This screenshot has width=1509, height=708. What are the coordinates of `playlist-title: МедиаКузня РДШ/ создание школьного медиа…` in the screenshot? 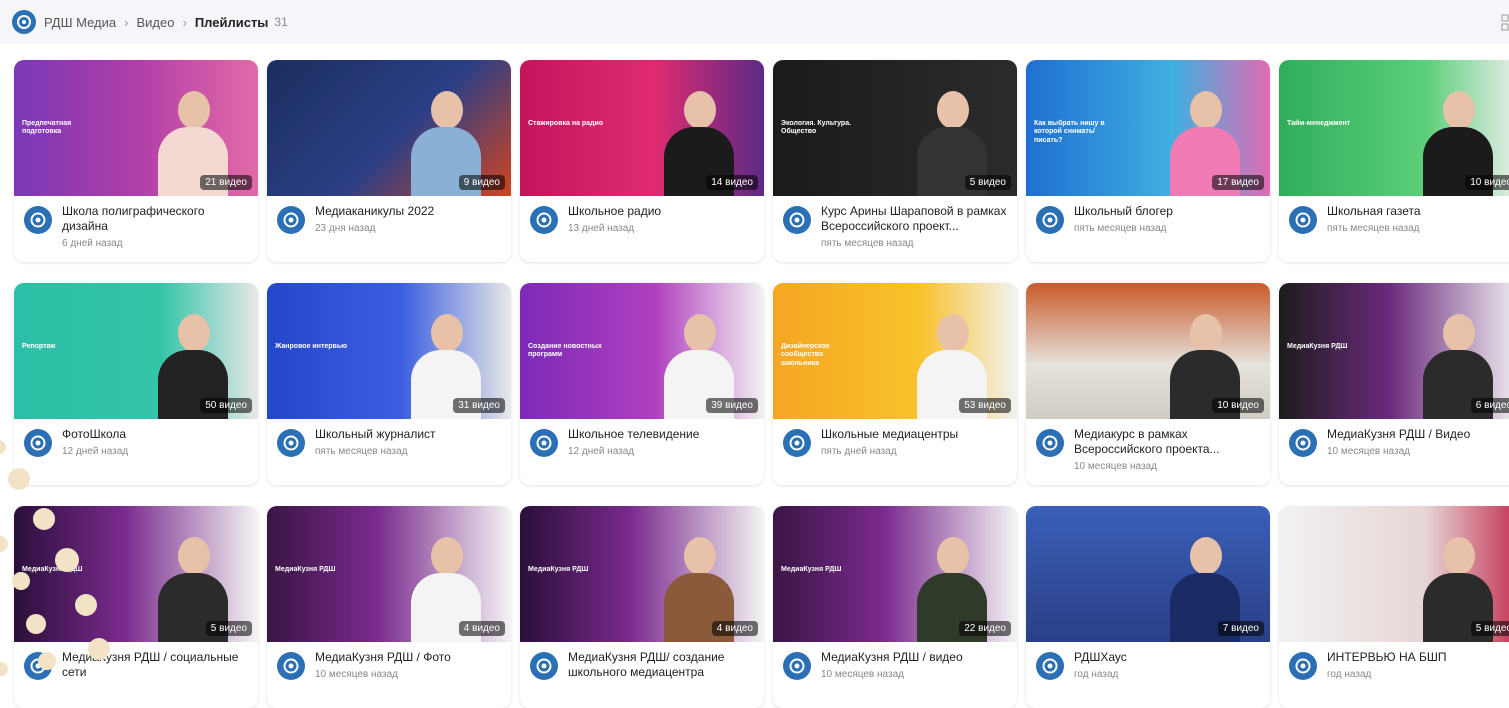 It's located at (661, 665).